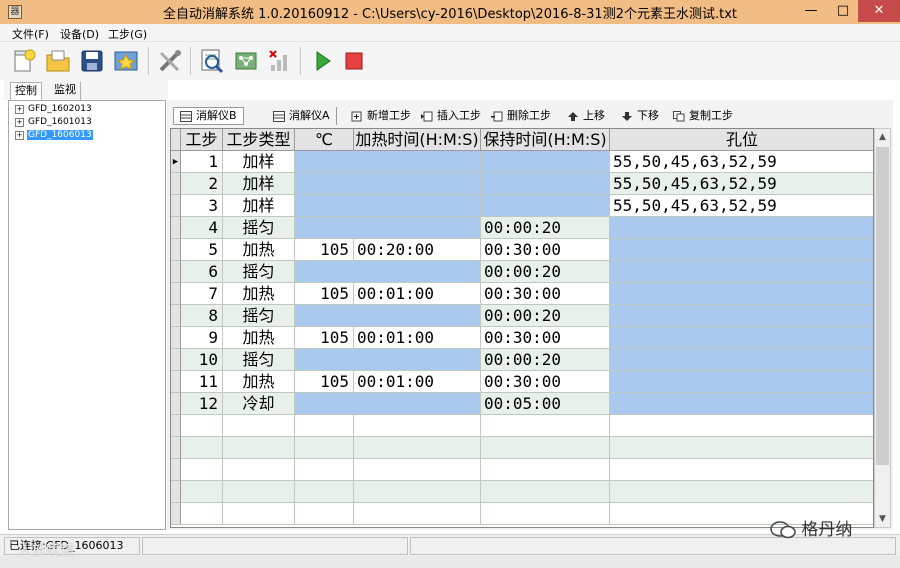  I want to click on table-cell-type: 冷却, so click(259, 404).